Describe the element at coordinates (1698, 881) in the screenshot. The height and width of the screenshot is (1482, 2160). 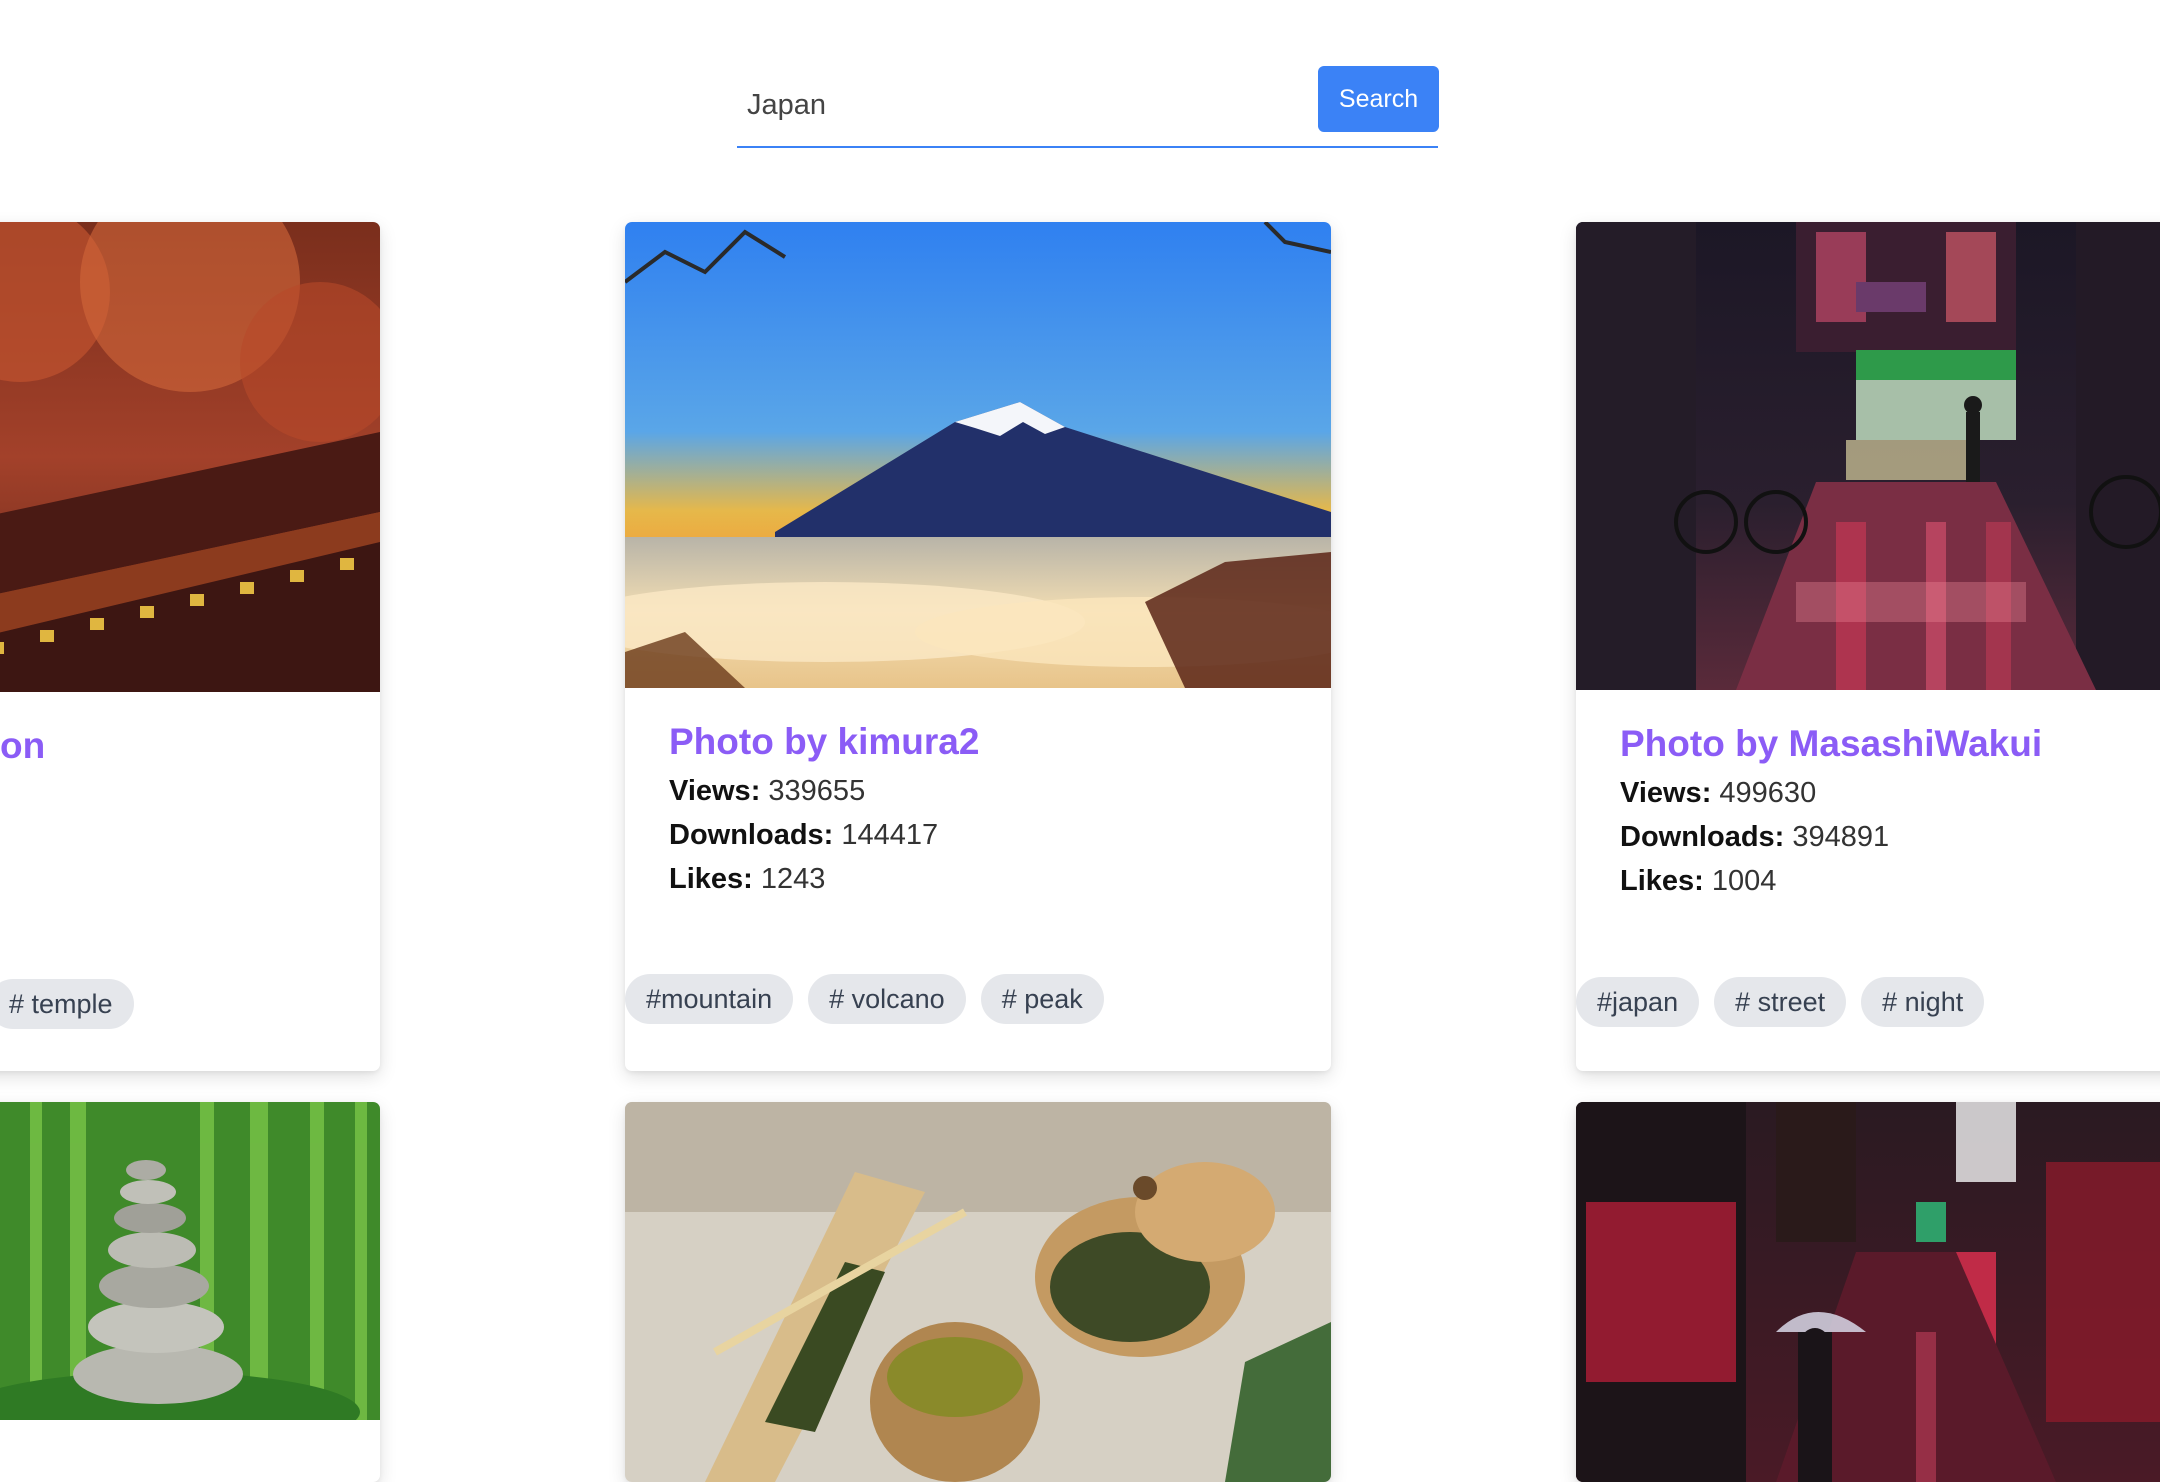
I see `likes-stat: Likes: 1004` at that location.